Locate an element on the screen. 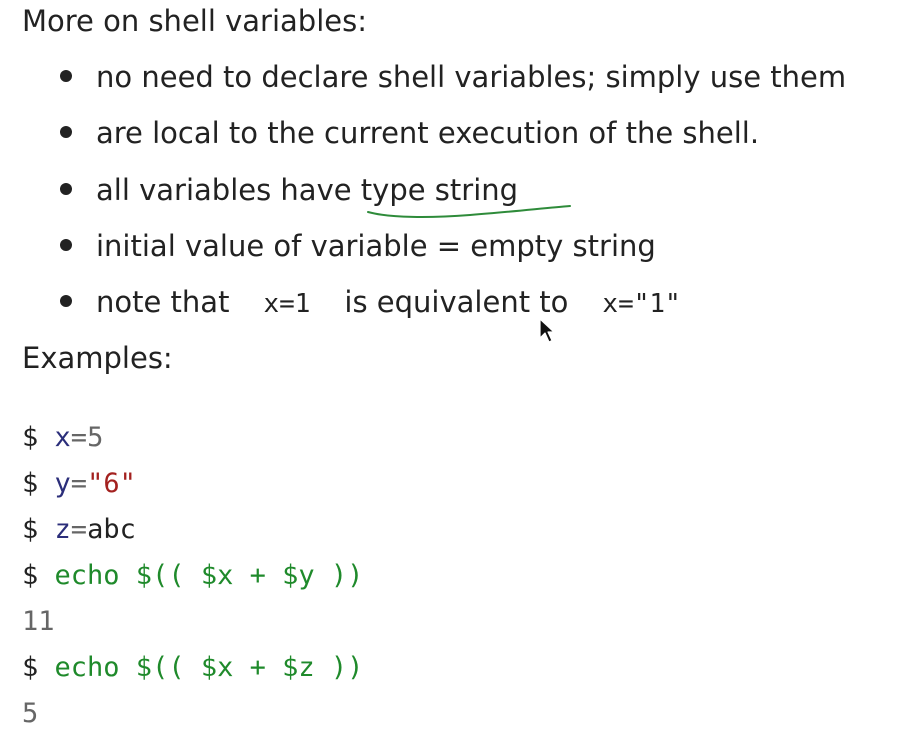 The width and height of the screenshot is (906, 736). assigned-value: abc is located at coordinates (111, 529).